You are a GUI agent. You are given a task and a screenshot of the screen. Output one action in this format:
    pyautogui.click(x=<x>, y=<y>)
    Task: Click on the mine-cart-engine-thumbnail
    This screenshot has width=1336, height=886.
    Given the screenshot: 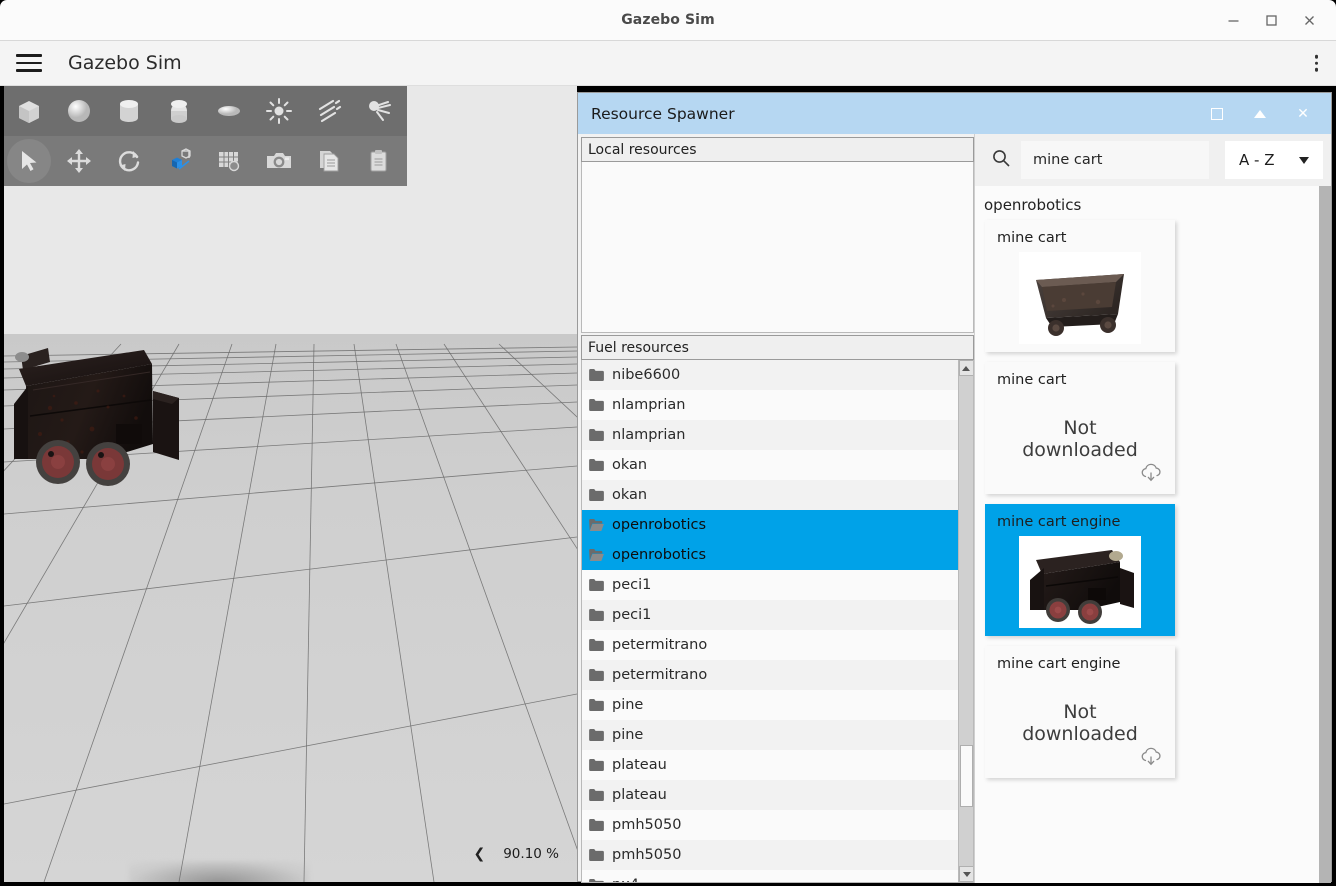 What is the action you would take?
    pyautogui.click(x=1082, y=587)
    